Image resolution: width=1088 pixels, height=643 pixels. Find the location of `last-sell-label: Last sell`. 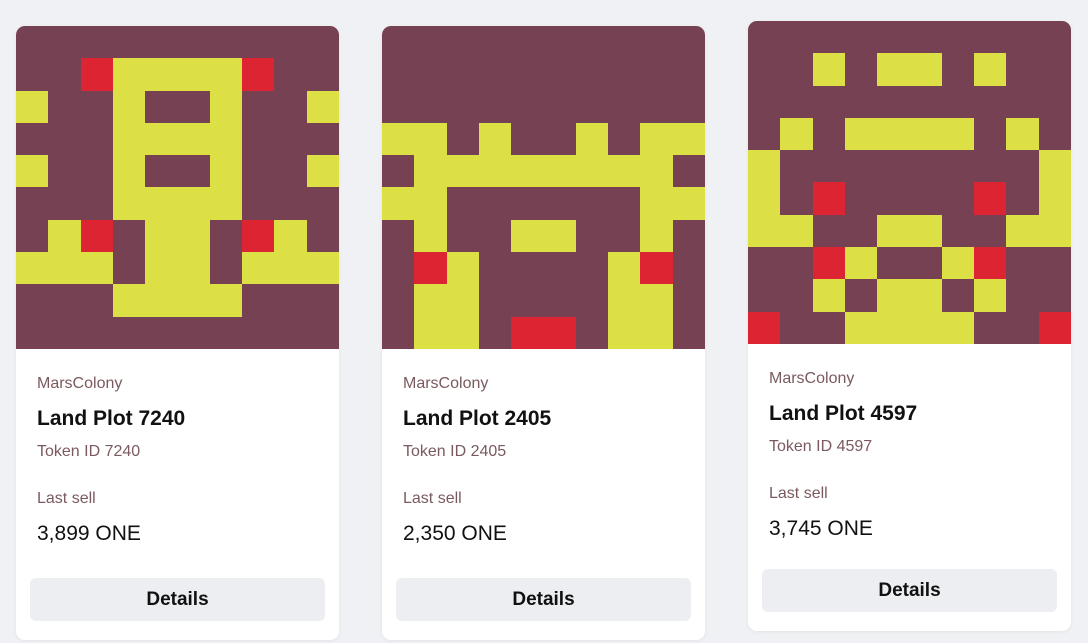

last-sell-label: Last sell is located at coordinates (432, 498).